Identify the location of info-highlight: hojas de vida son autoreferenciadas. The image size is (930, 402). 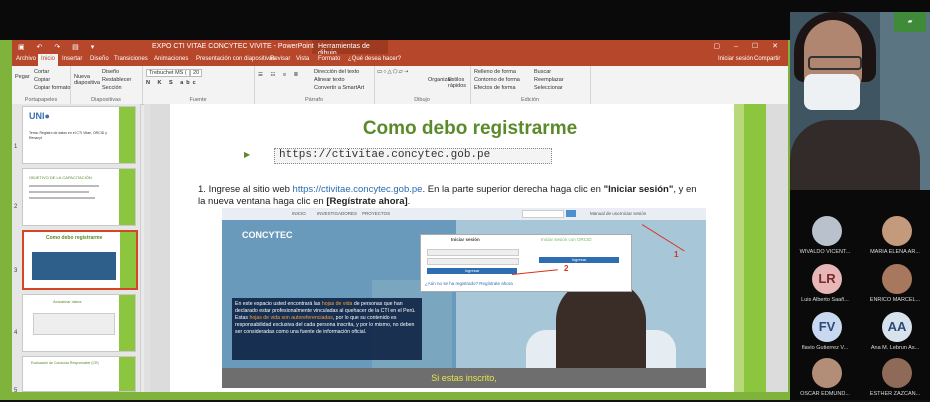
(291, 318).